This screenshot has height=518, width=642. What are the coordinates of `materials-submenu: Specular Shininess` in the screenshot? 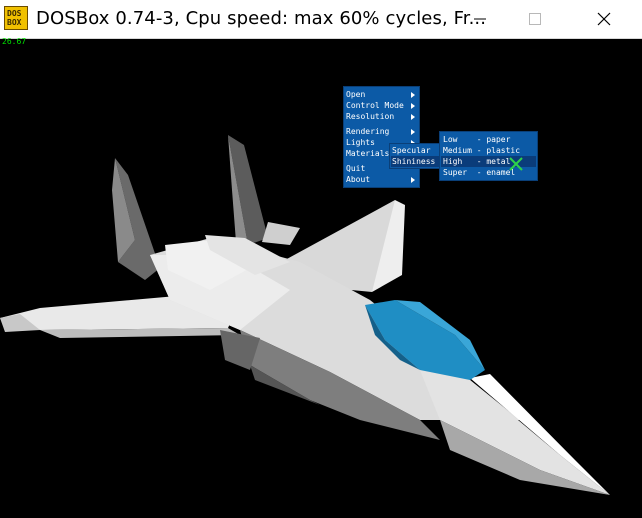 It's located at (415, 156).